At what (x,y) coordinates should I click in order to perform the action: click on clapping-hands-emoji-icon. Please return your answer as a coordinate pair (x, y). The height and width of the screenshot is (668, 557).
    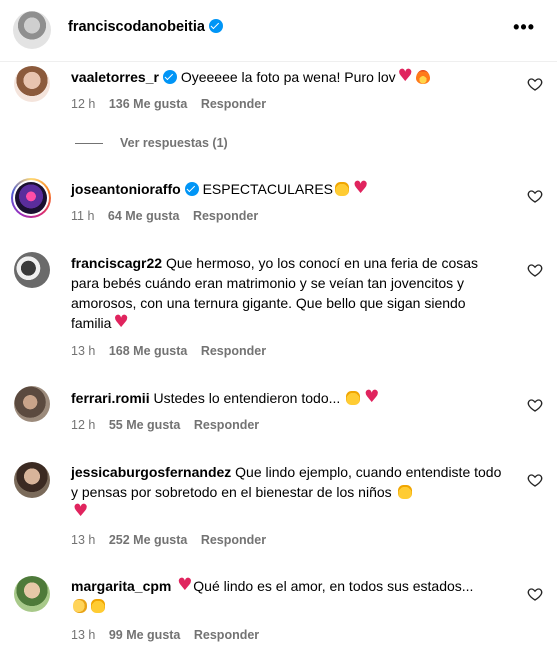
    Looking at the image, I should click on (80, 606).